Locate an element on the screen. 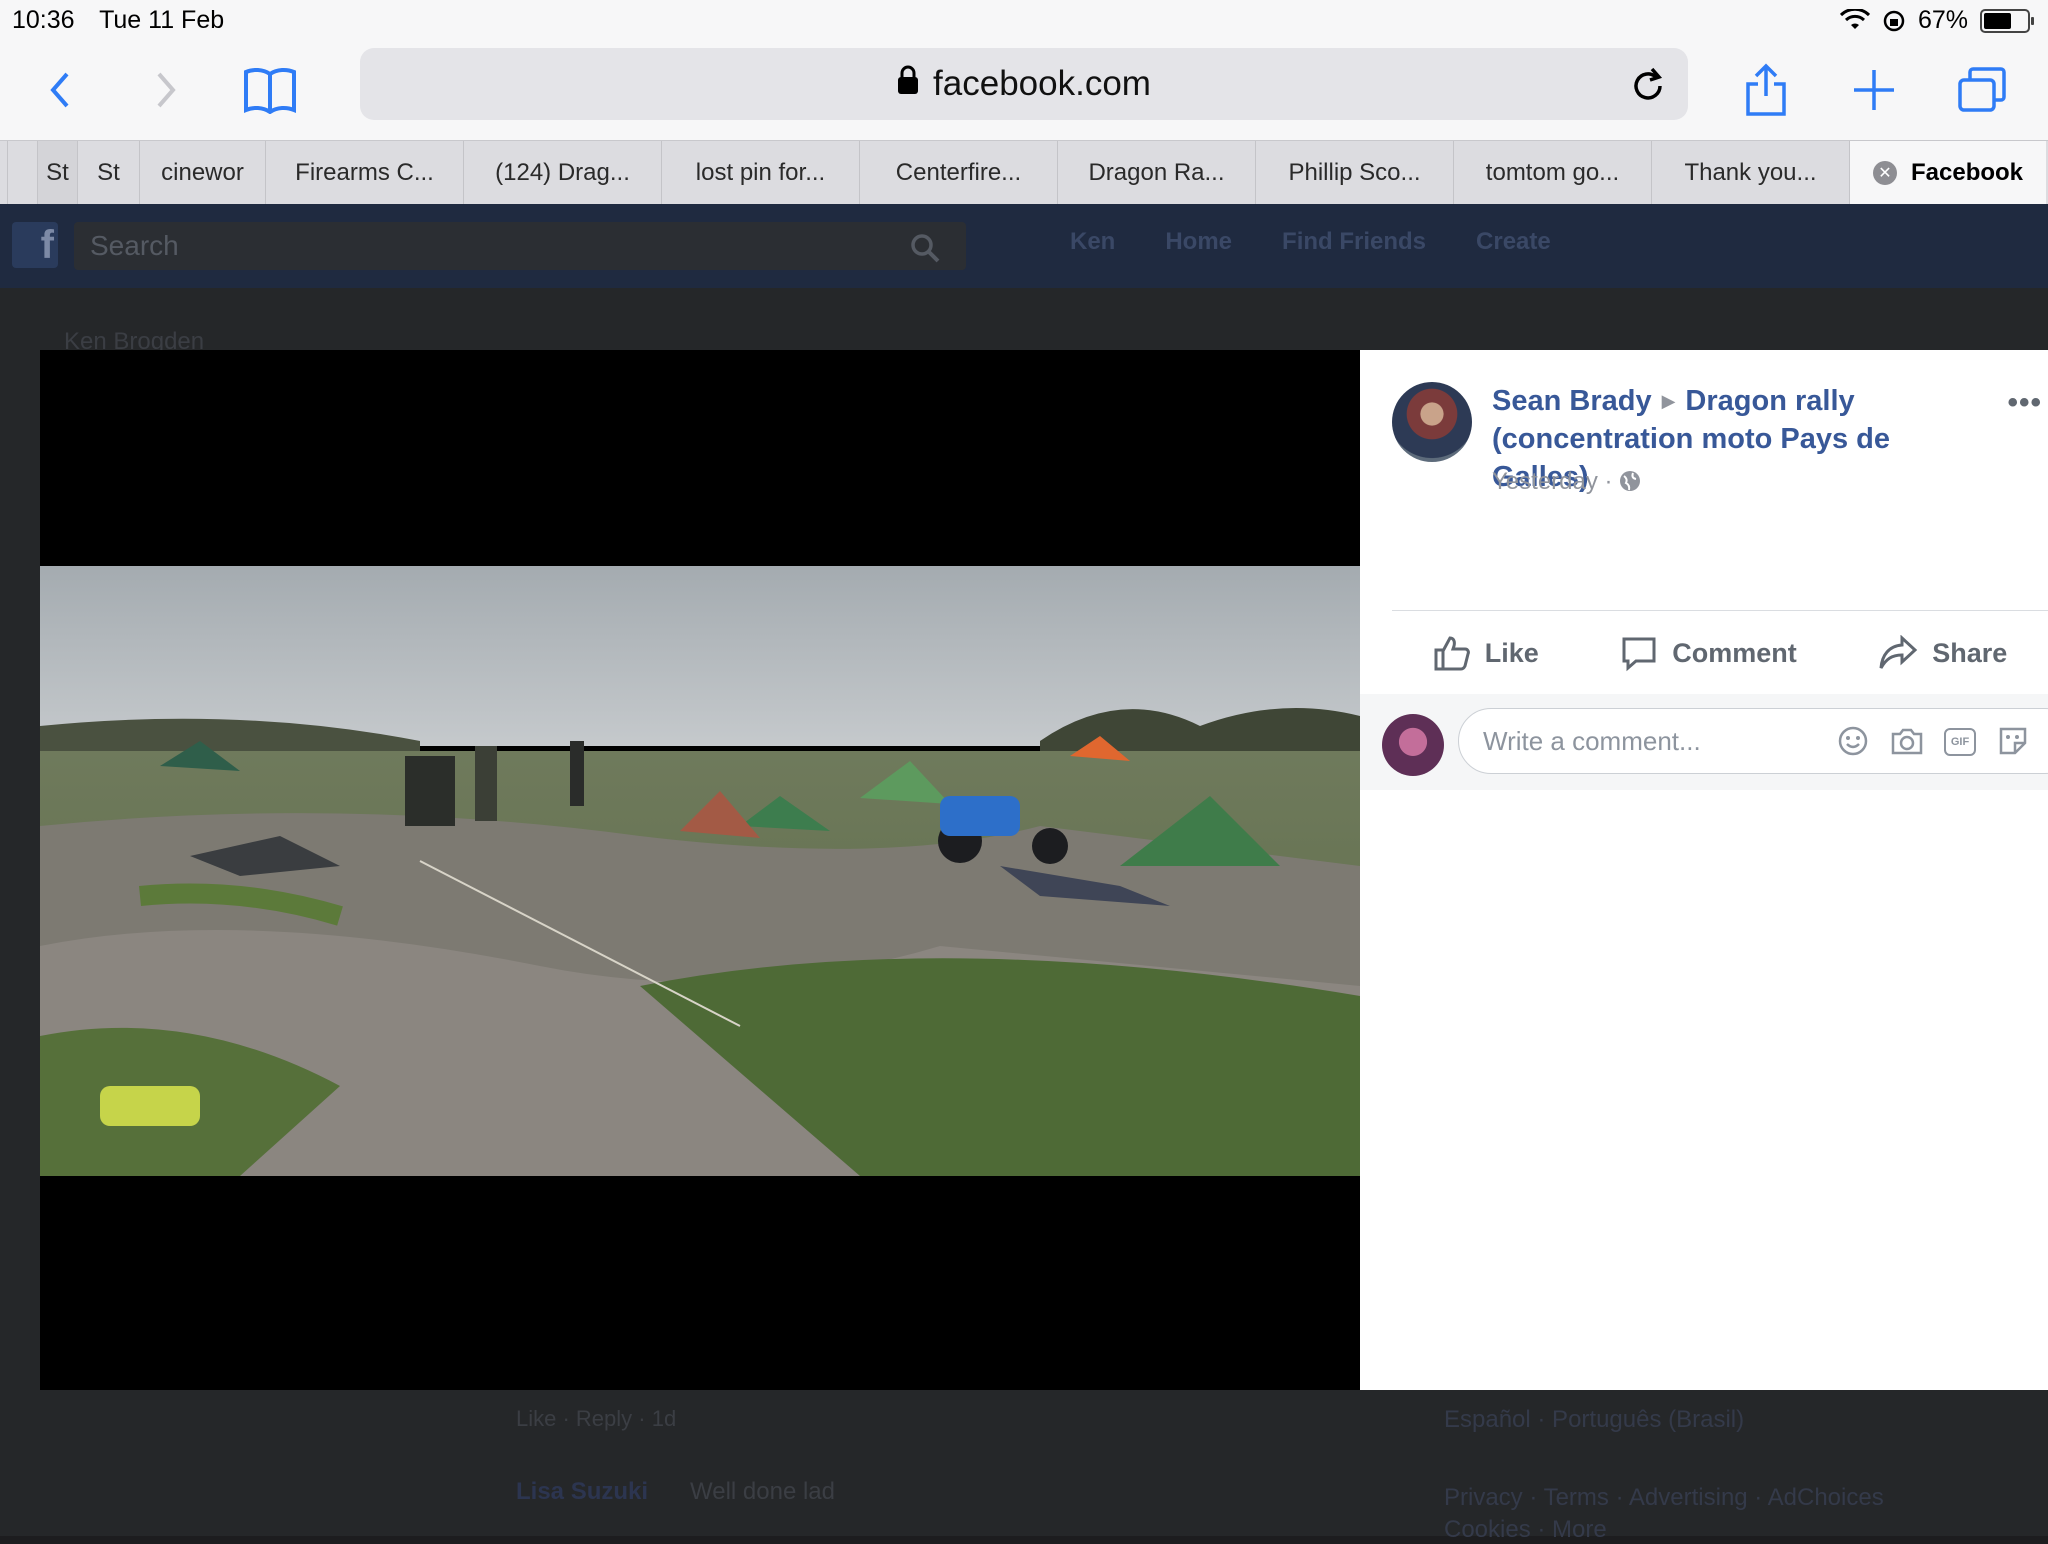 The image size is (2048, 1544). camera-icon is located at coordinates (1907, 741).